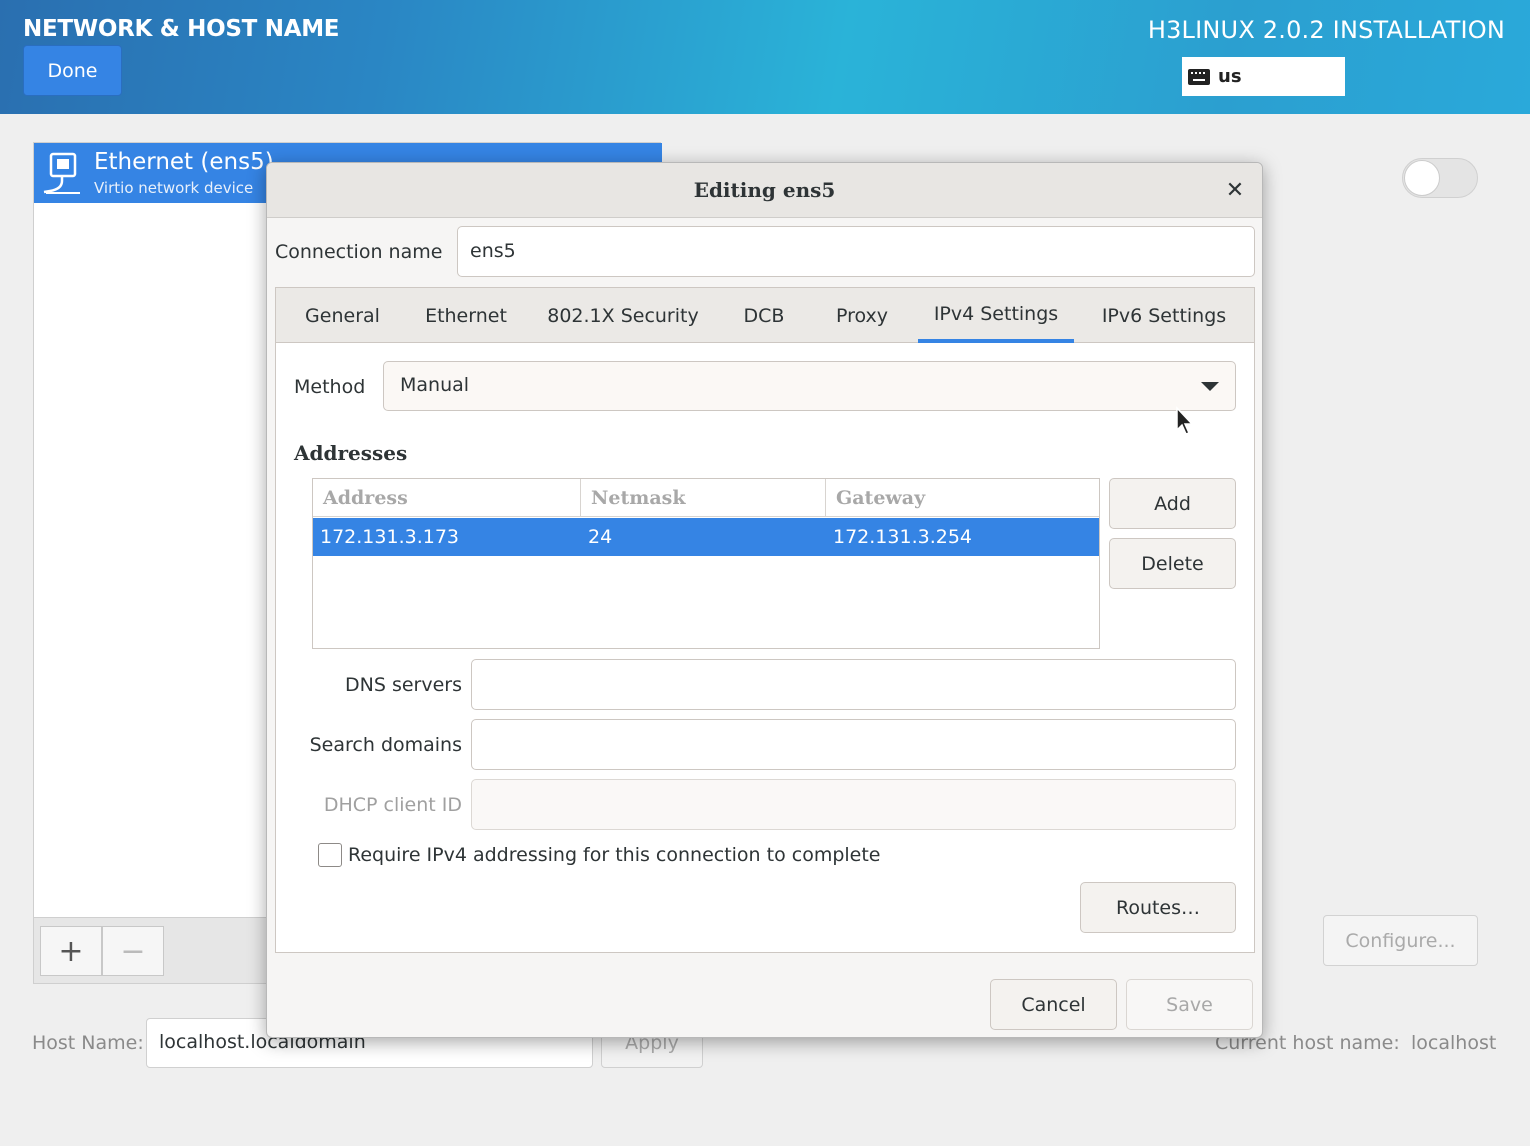 This screenshot has height=1146, width=1530. What do you see at coordinates (1235, 190) in the screenshot?
I see `close-icon: ✕` at bounding box center [1235, 190].